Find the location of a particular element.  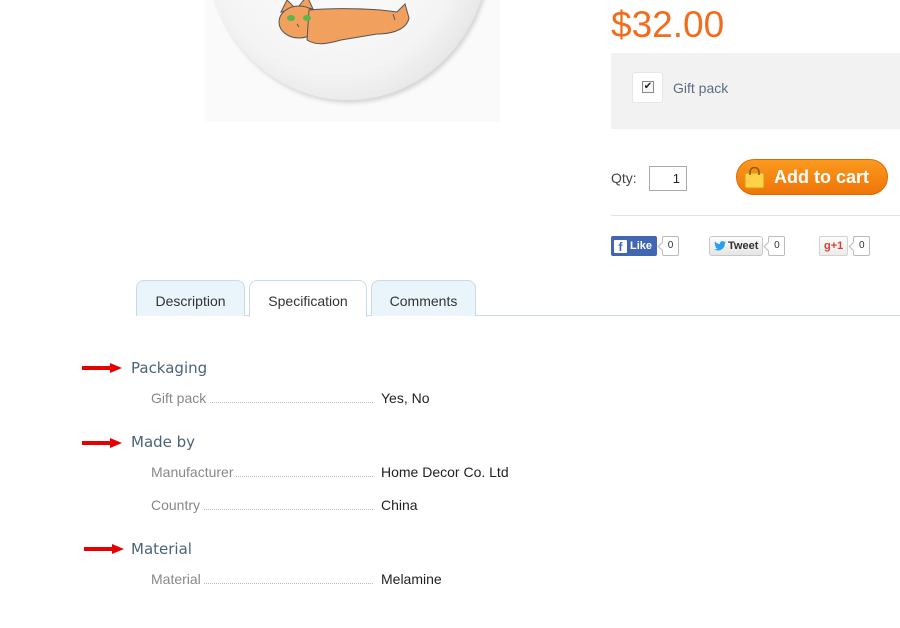

gift-pack-checkbox: ✔ is located at coordinates (648, 87).